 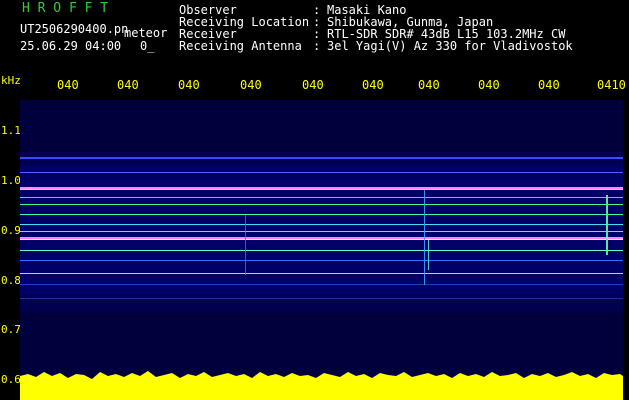 What do you see at coordinates (71, 46) in the screenshot?
I see `date-time: 25.06.29 04:00` at bounding box center [71, 46].